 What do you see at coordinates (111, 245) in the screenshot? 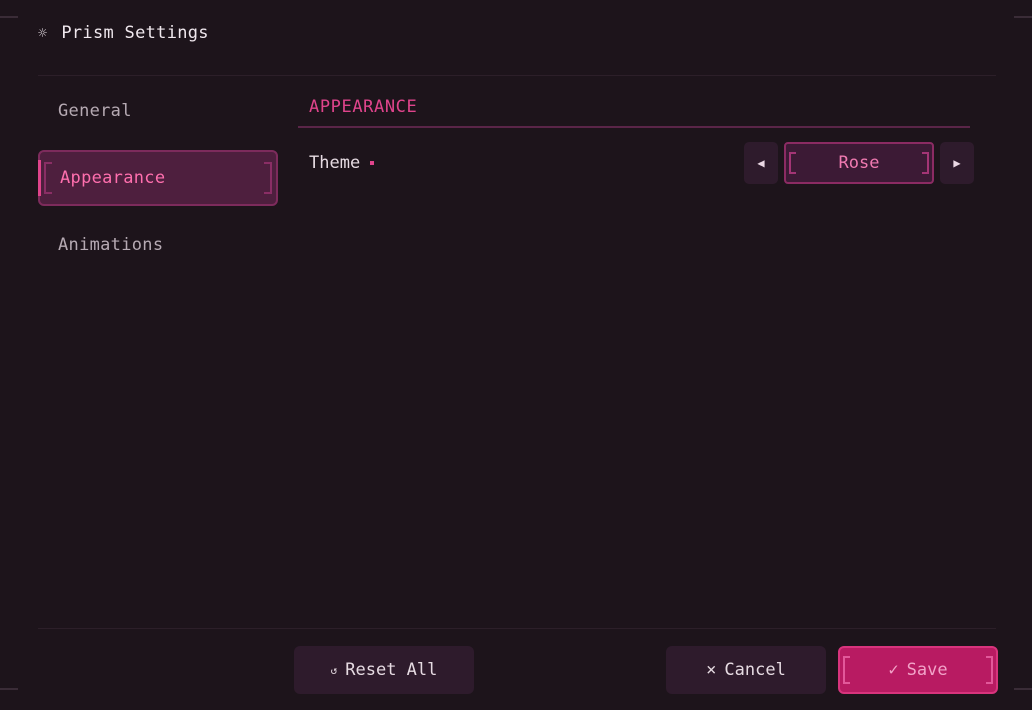
I see `sidebar-item-label: Animations` at bounding box center [111, 245].